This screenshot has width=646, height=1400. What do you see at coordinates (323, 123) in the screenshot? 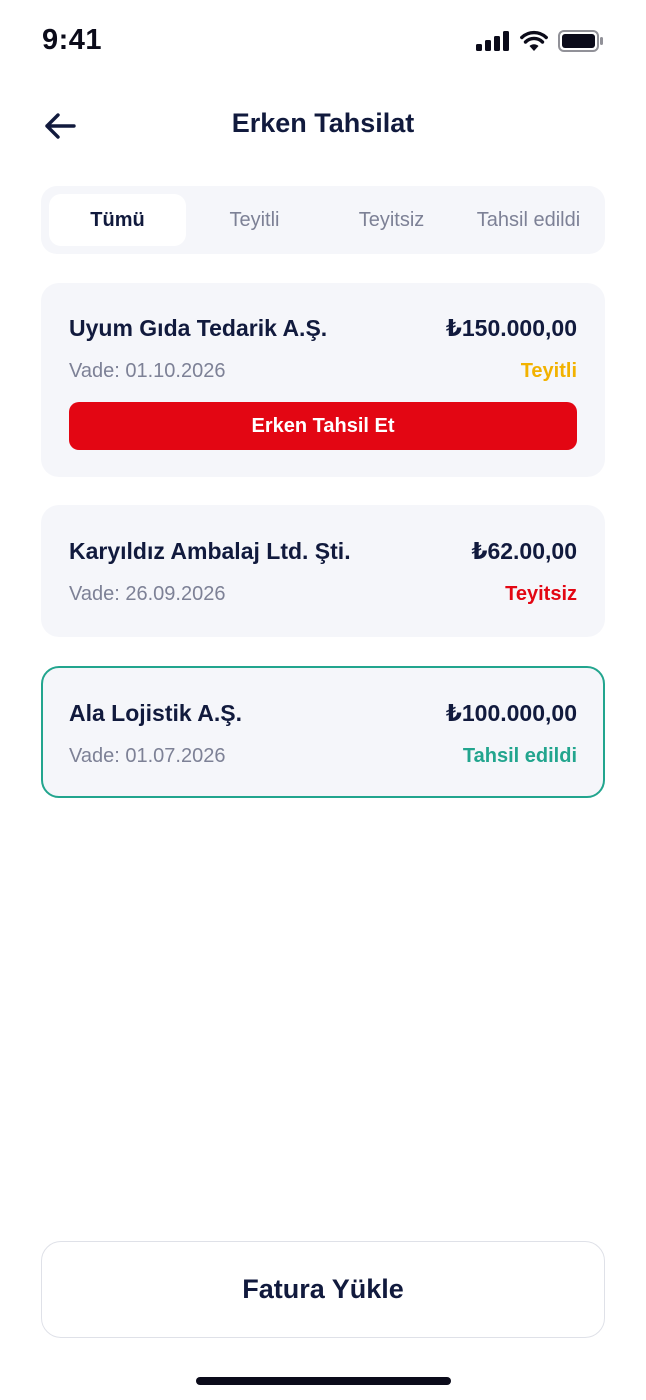
I see `page-title: Erken Tahsilat` at bounding box center [323, 123].